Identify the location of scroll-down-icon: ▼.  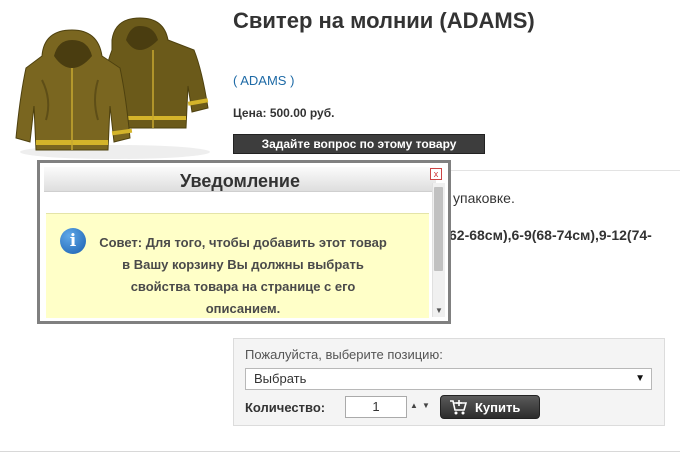
(439, 310).